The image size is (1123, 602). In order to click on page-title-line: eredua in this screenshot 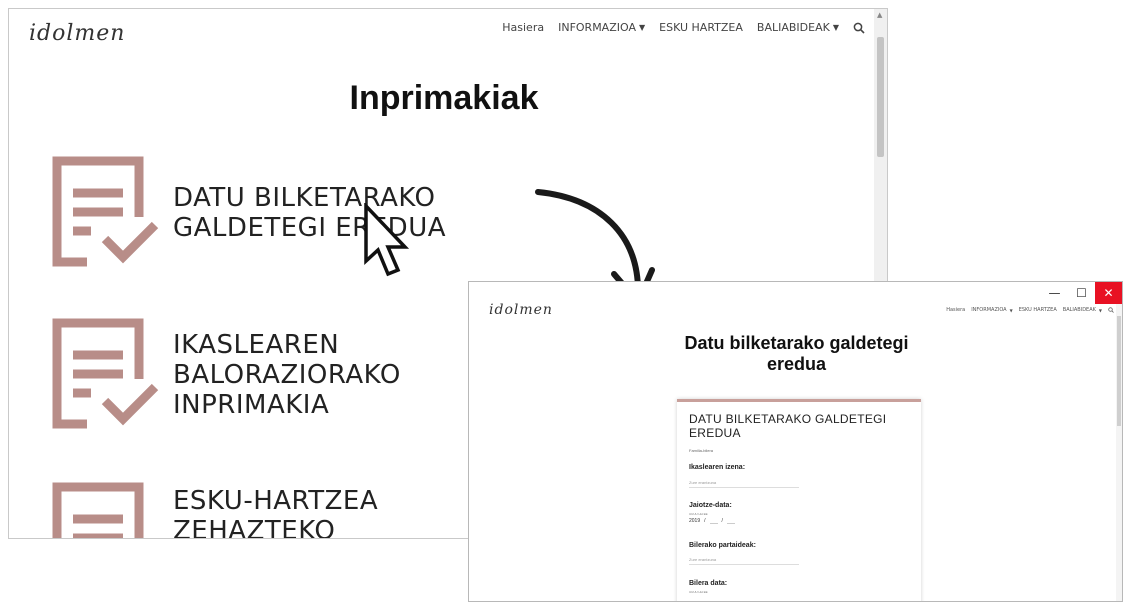, I will do `click(796, 364)`.